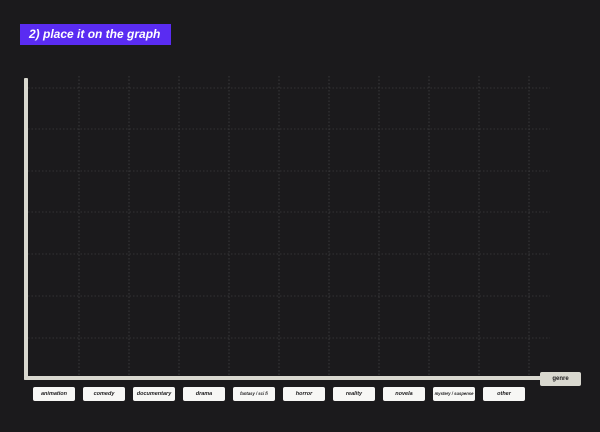  Describe the element at coordinates (104, 394) in the screenshot. I see `genre-chip-comedy: comedy` at that location.